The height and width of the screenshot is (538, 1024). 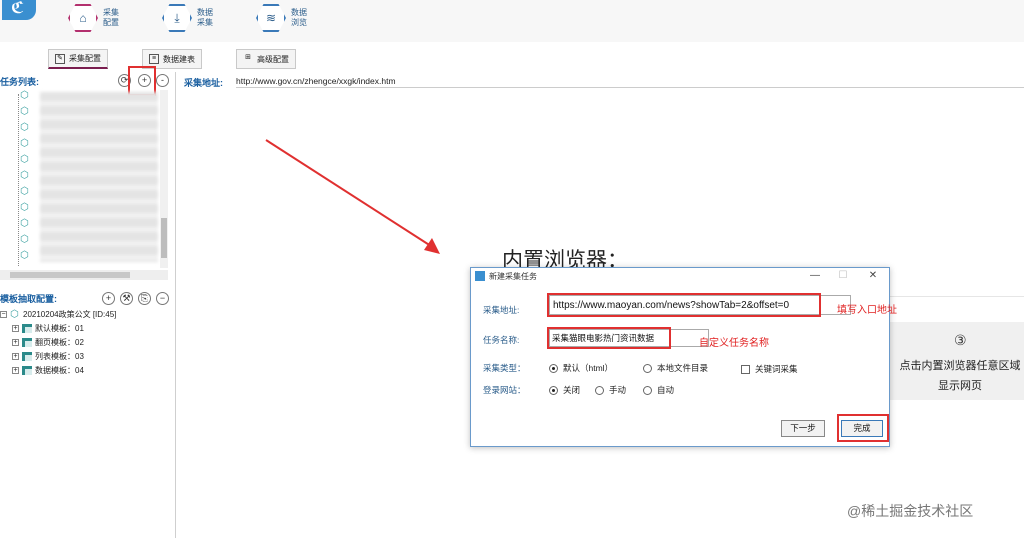 What do you see at coordinates (734, 343) in the screenshot?
I see `name-annotation: 自定义任务名称` at bounding box center [734, 343].